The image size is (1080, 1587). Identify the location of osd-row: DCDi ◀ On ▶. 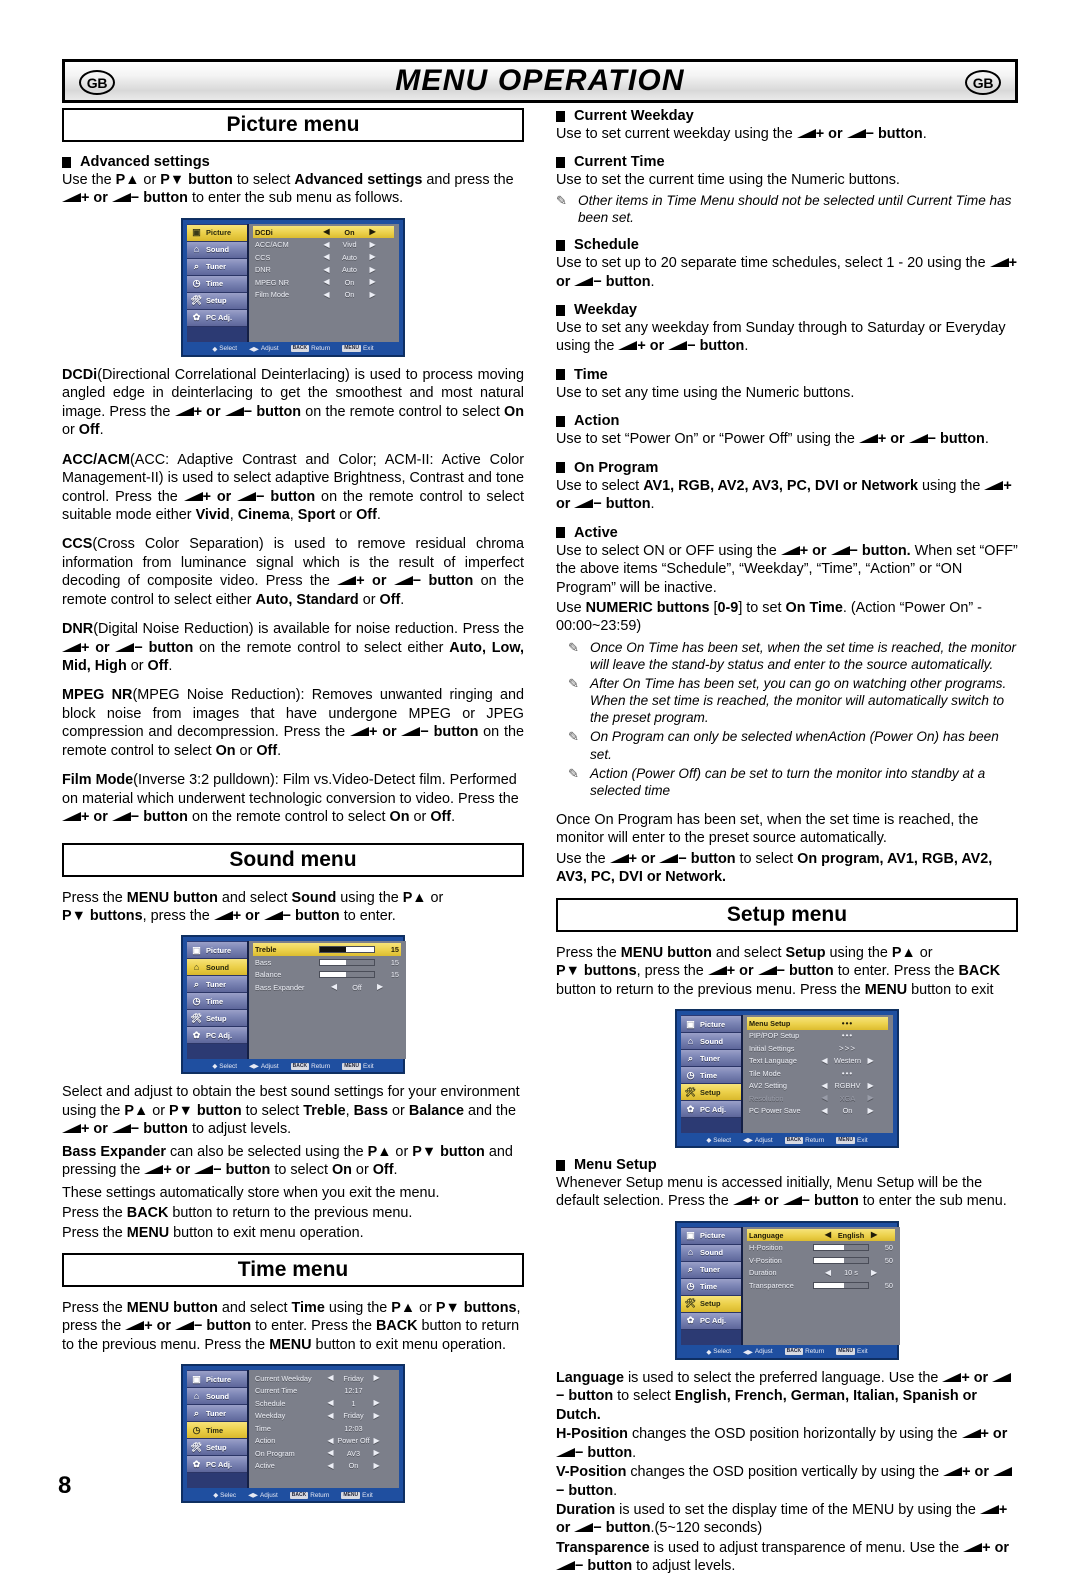
(323, 232).